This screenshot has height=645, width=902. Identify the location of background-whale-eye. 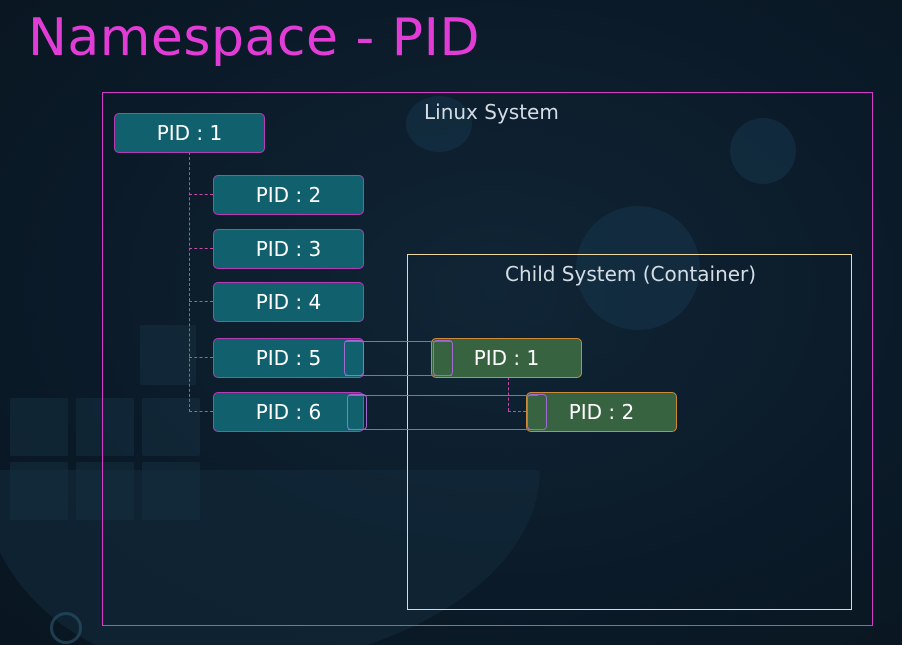
(66, 628).